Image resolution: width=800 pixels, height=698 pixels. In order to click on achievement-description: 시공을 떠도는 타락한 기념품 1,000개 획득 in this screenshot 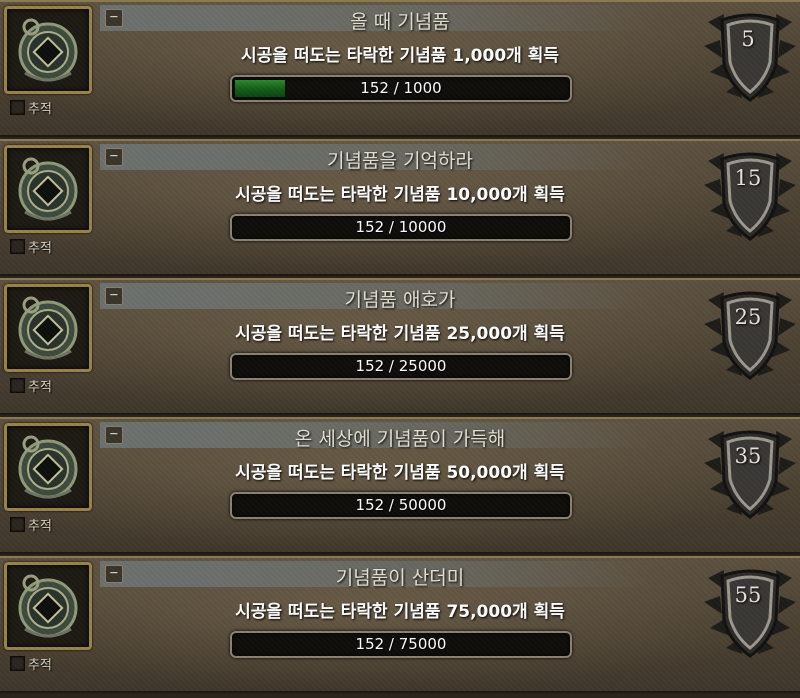, I will do `click(400, 56)`.